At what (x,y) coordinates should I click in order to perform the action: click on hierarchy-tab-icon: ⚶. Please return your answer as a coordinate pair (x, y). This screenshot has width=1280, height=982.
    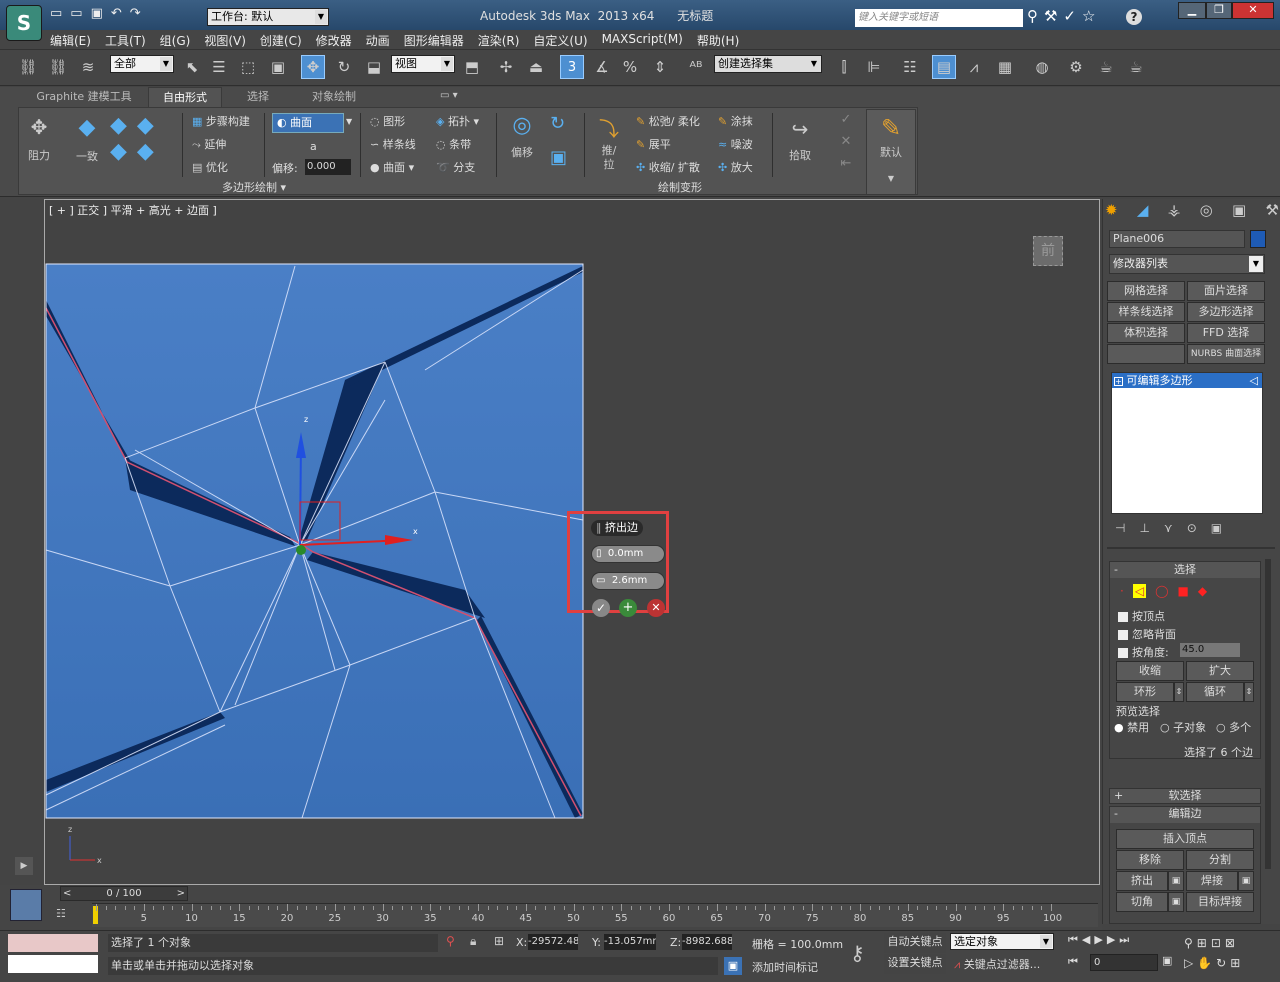
    Looking at the image, I should click on (1174, 213).